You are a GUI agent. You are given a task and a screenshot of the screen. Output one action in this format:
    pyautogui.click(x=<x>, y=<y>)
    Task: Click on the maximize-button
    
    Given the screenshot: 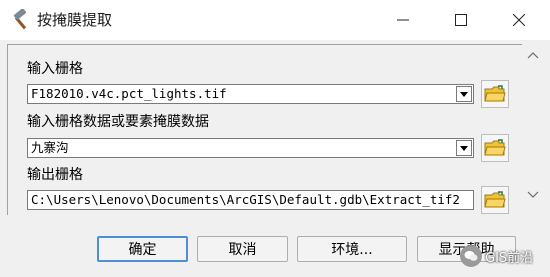 What is the action you would take?
    pyautogui.click(x=461, y=20)
    